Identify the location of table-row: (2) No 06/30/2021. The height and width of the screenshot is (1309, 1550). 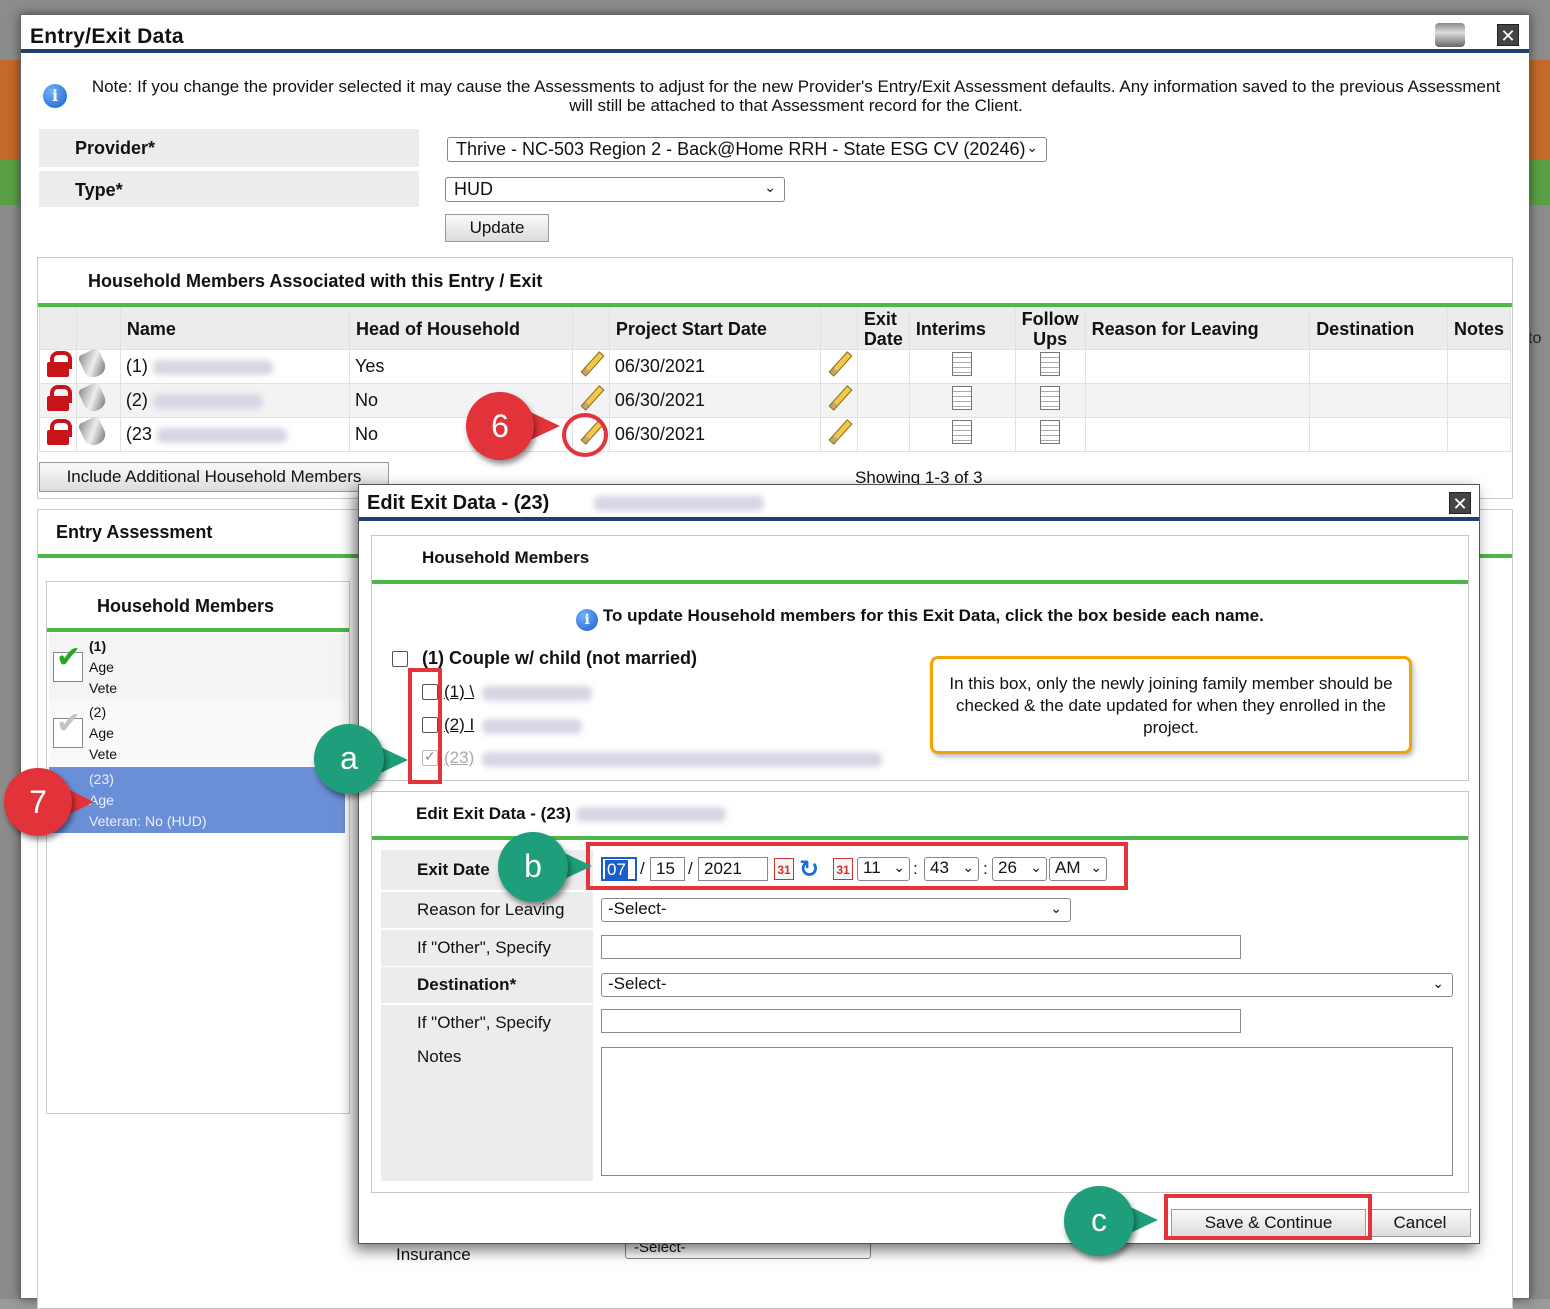
(775, 399).